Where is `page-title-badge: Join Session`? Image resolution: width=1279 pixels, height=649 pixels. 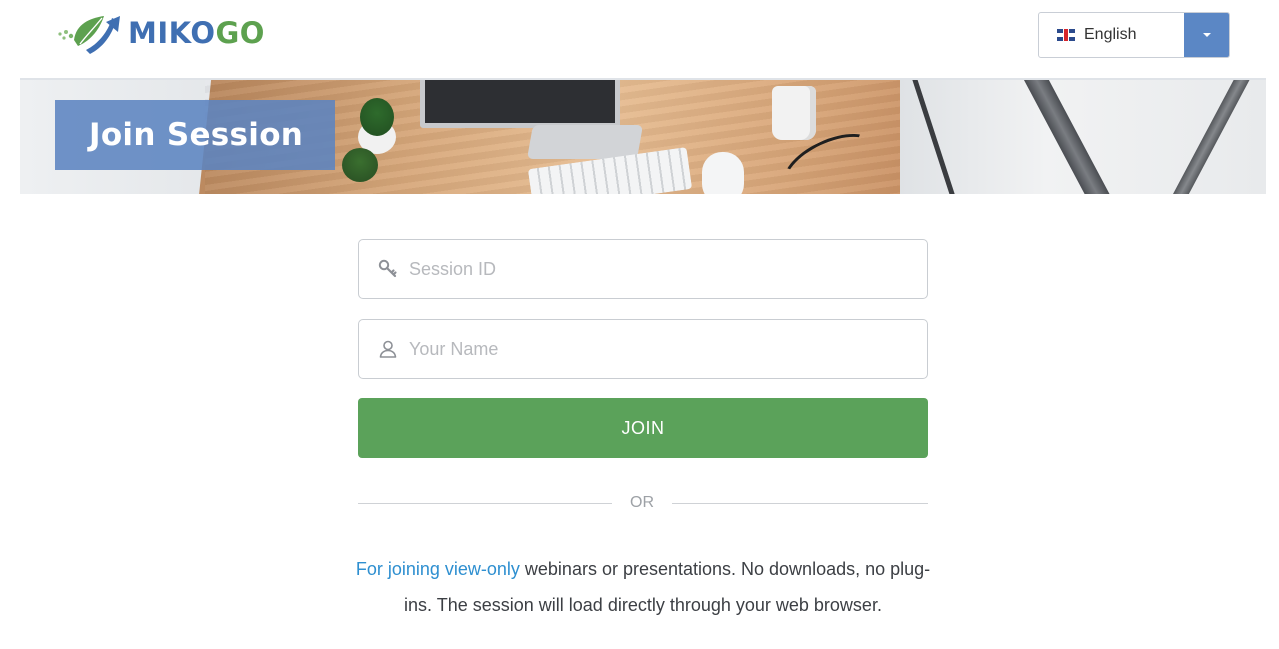 page-title-badge: Join Session is located at coordinates (195, 135).